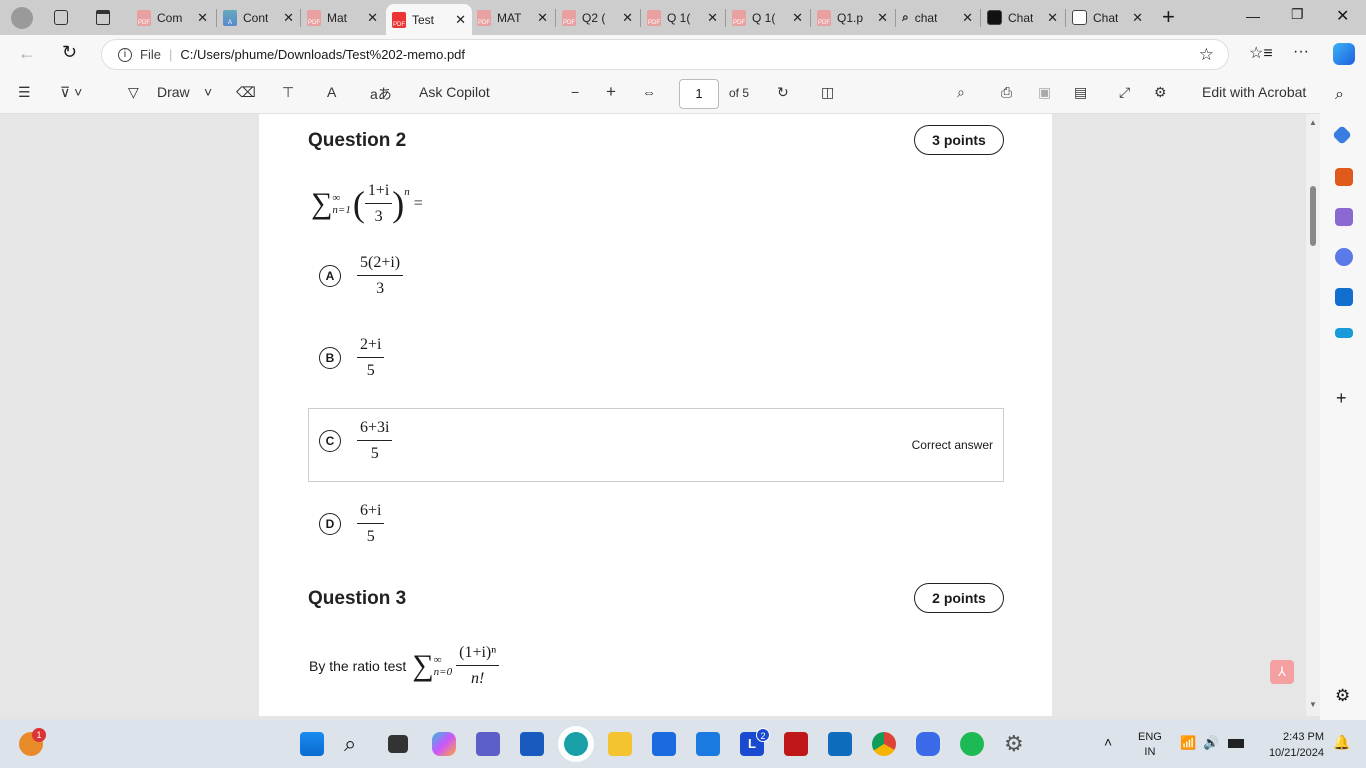  I want to click on vertical-tabs-icon, so click(103, 17).